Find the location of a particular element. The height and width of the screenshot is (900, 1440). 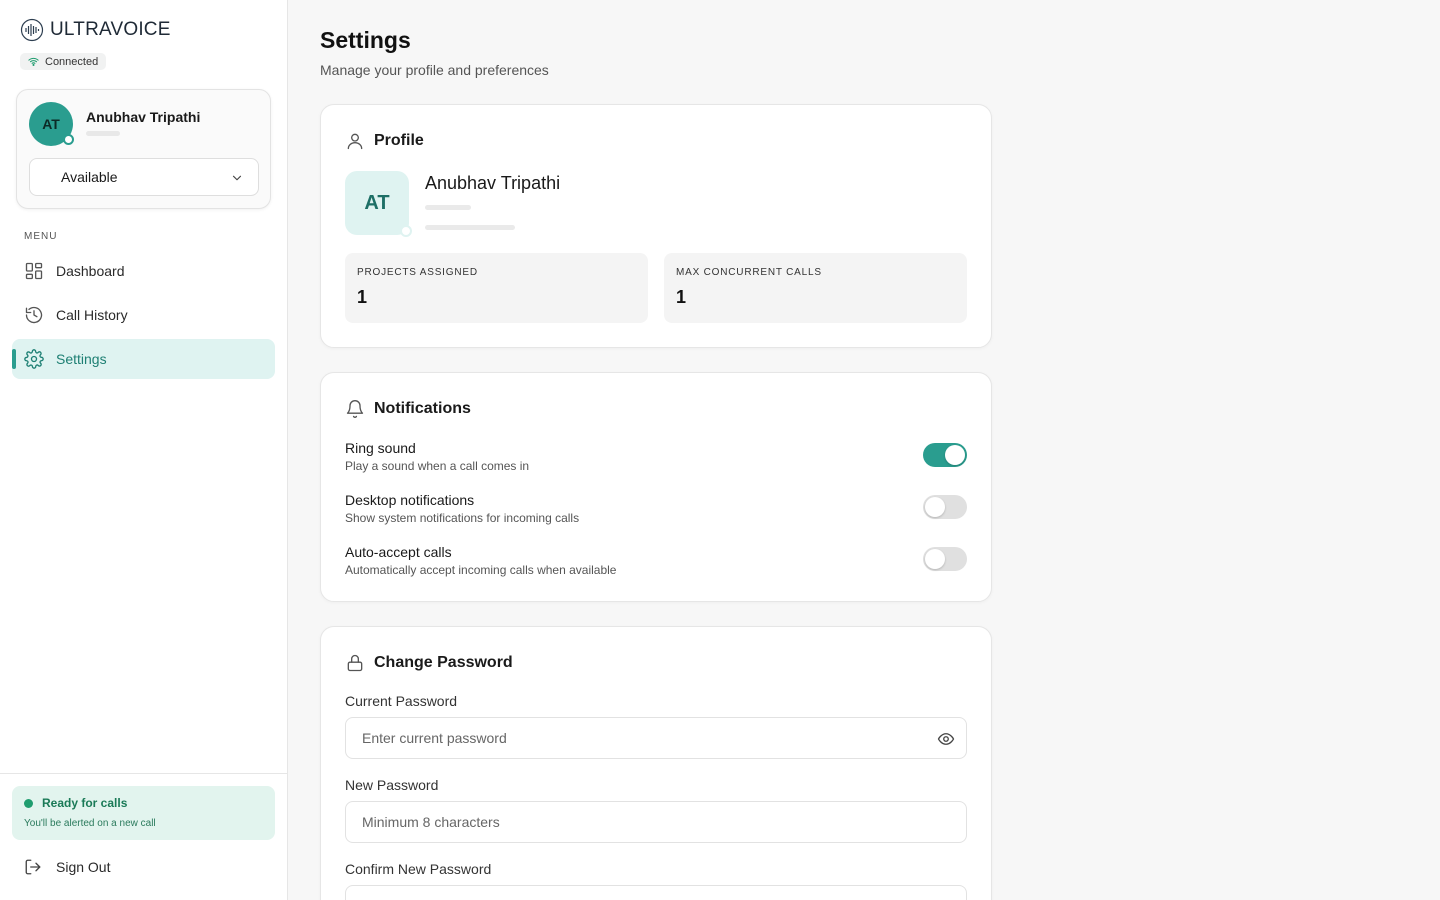

divider is located at coordinates (144, 773).